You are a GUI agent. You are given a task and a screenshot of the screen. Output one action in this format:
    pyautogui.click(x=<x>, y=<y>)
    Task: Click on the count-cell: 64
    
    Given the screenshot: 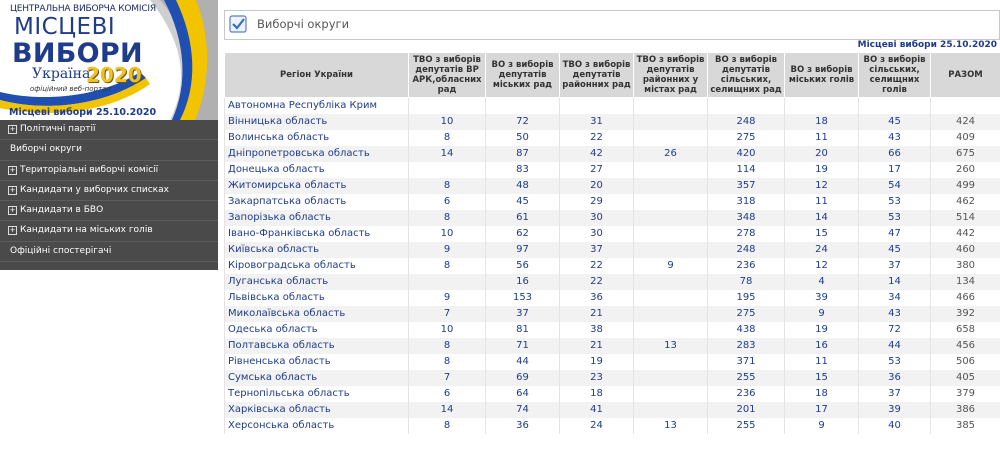 What is the action you would take?
    pyautogui.click(x=522, y=394)
    